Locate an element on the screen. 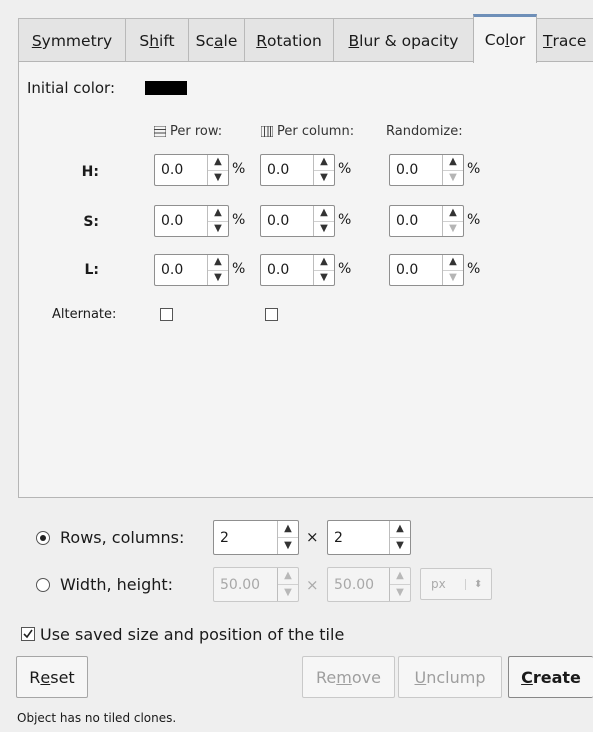  rows-value: 2 is located at coordinates (245, 537).